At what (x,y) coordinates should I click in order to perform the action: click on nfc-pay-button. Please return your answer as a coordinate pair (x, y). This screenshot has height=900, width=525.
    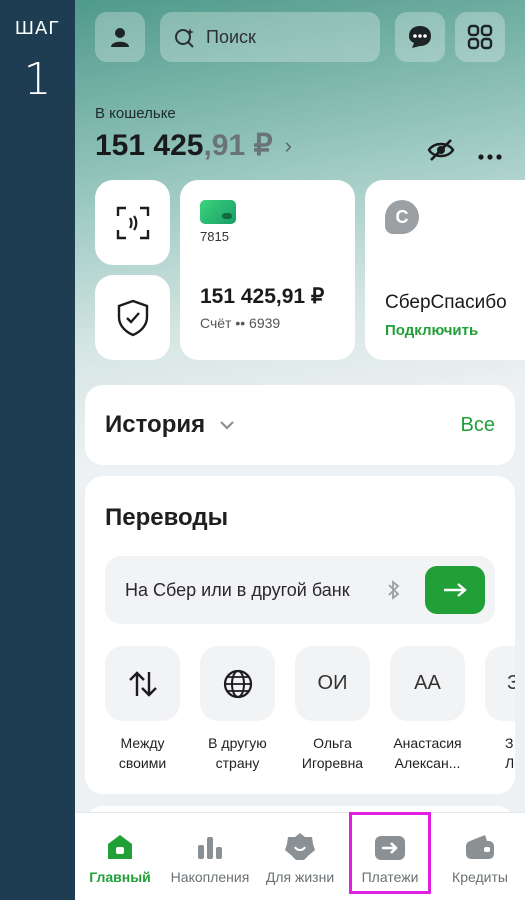
    Looking at the image, I should click on (132, 222).